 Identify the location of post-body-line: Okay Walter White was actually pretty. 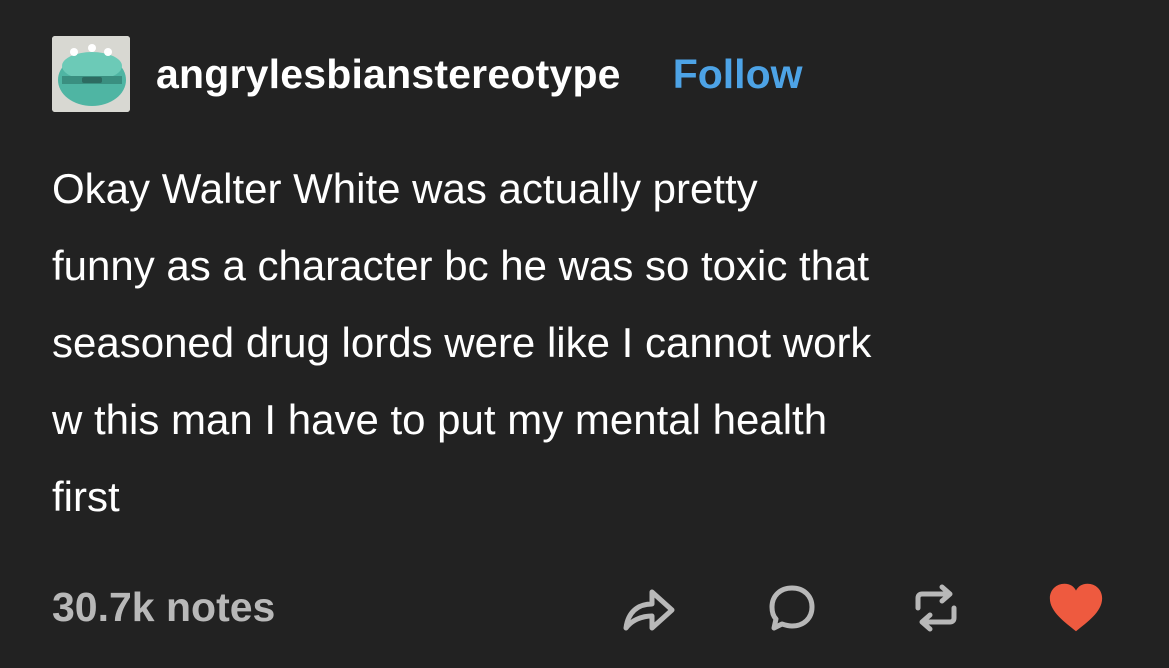
(405, 188).